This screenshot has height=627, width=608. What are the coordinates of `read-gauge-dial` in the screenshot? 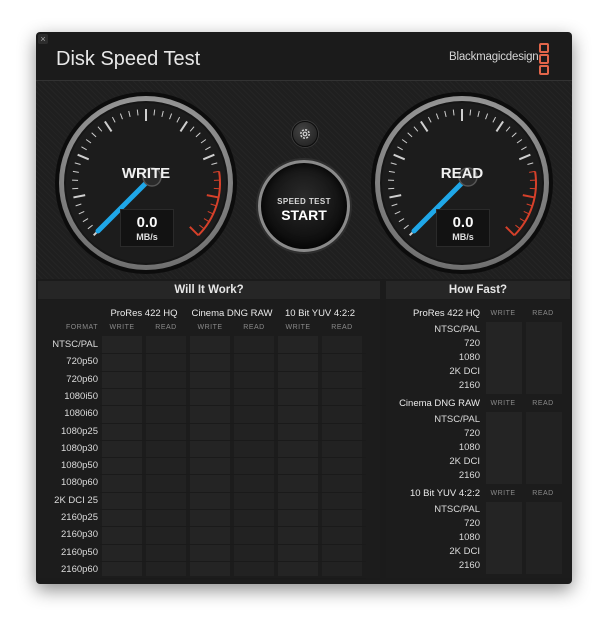 It's located at (462, 183).